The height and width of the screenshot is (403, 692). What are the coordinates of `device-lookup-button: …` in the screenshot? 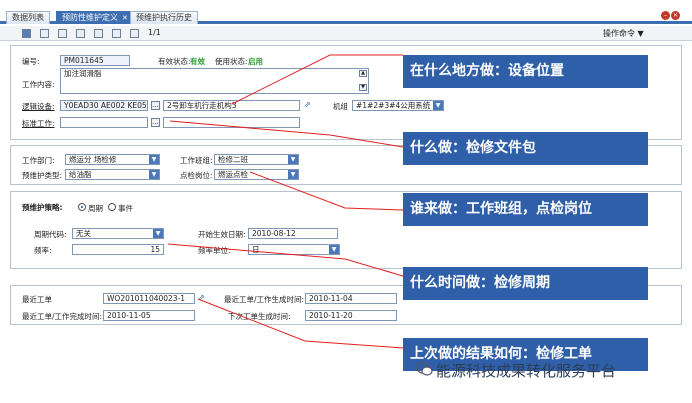 It's located at (155, 105).